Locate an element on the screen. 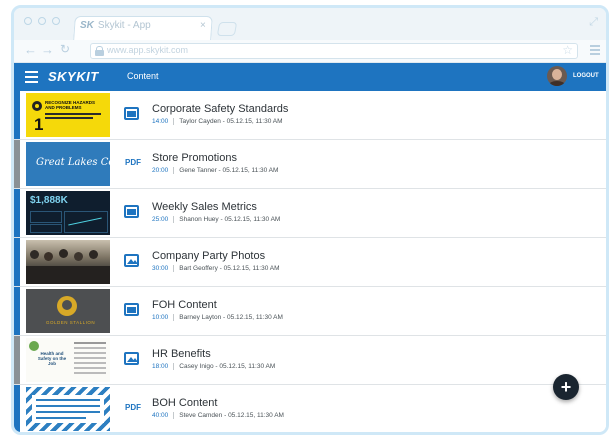 Image resolution: width=615 pixels, height=447 pixels. hamburger-menu-icon is located at coordinates (31, 77).